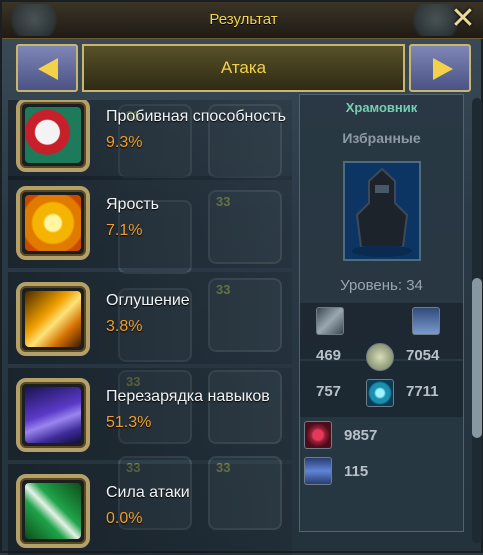 This screenshot has width=483, height=555. I want to click on magic-value: 7711, so click(422, 391).